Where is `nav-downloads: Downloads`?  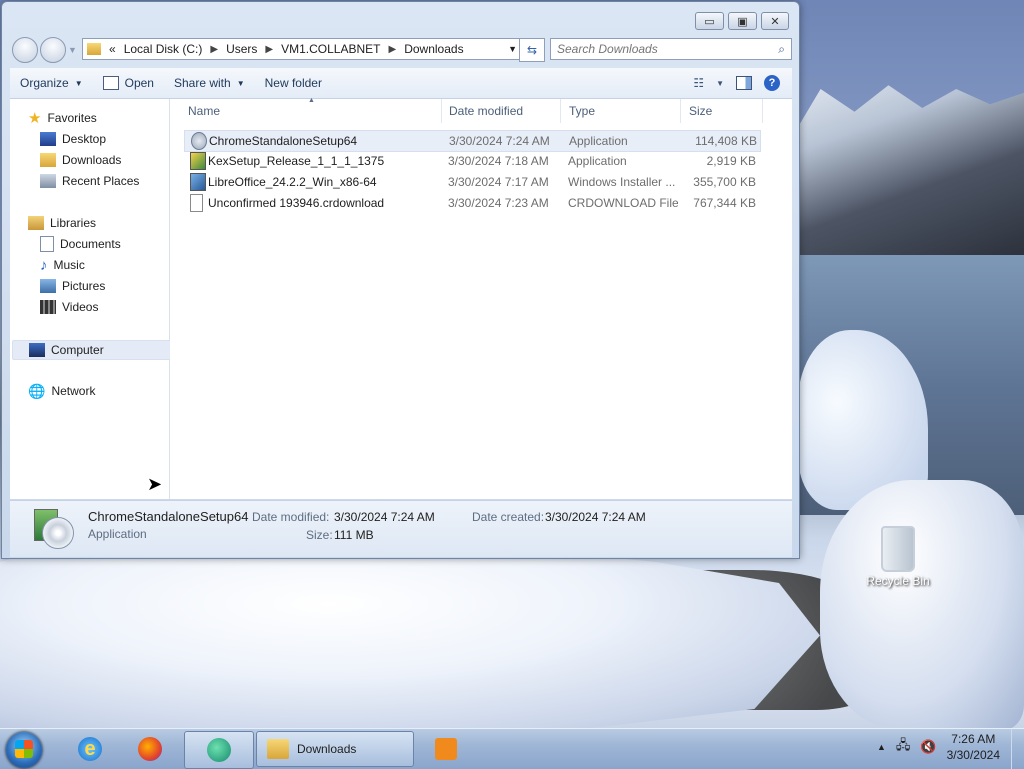
nav-downloads: Downloads is located at coordinates (80, 160).